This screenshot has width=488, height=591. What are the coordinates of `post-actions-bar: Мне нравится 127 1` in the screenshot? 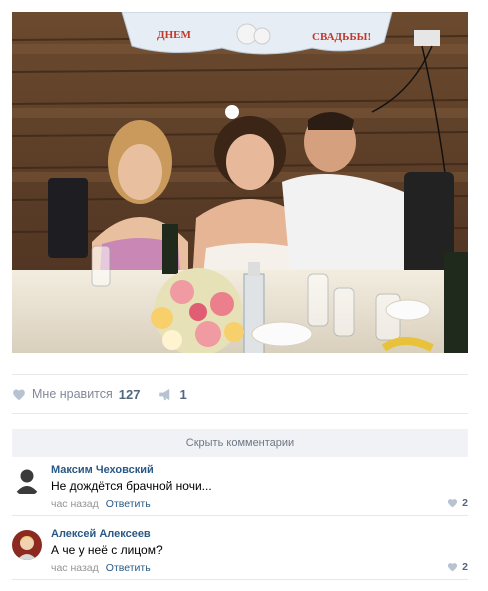 It's located at (240, 394).